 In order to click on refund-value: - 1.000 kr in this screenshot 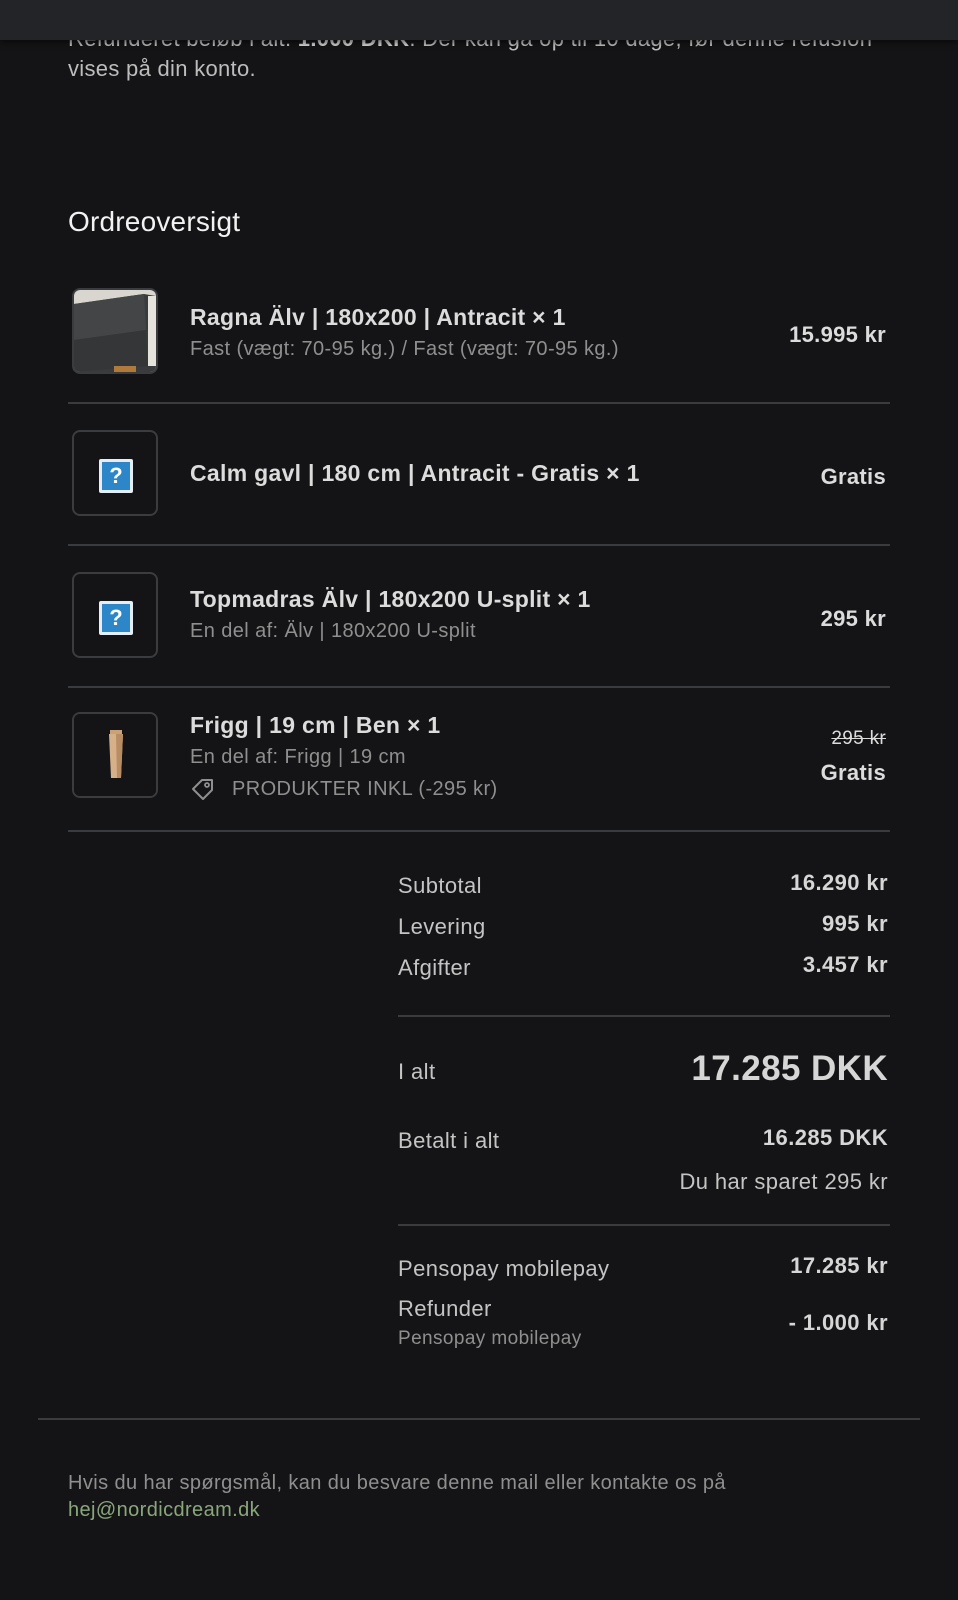, I will do `click(838, 1322)`.